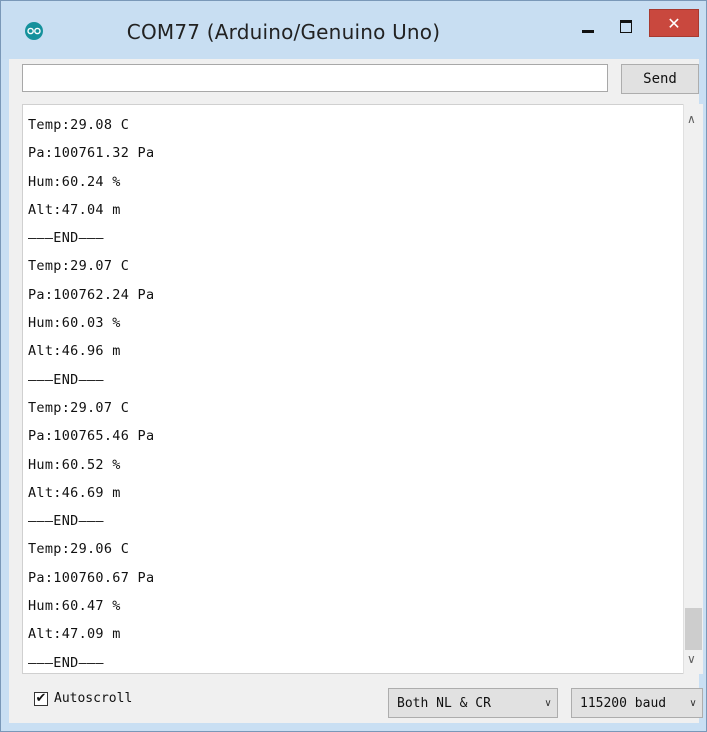 This screenshot has height=732, width=707. I want to click on window-title: COM77 (Arduino/Genuino Uno), so click(283, 32).